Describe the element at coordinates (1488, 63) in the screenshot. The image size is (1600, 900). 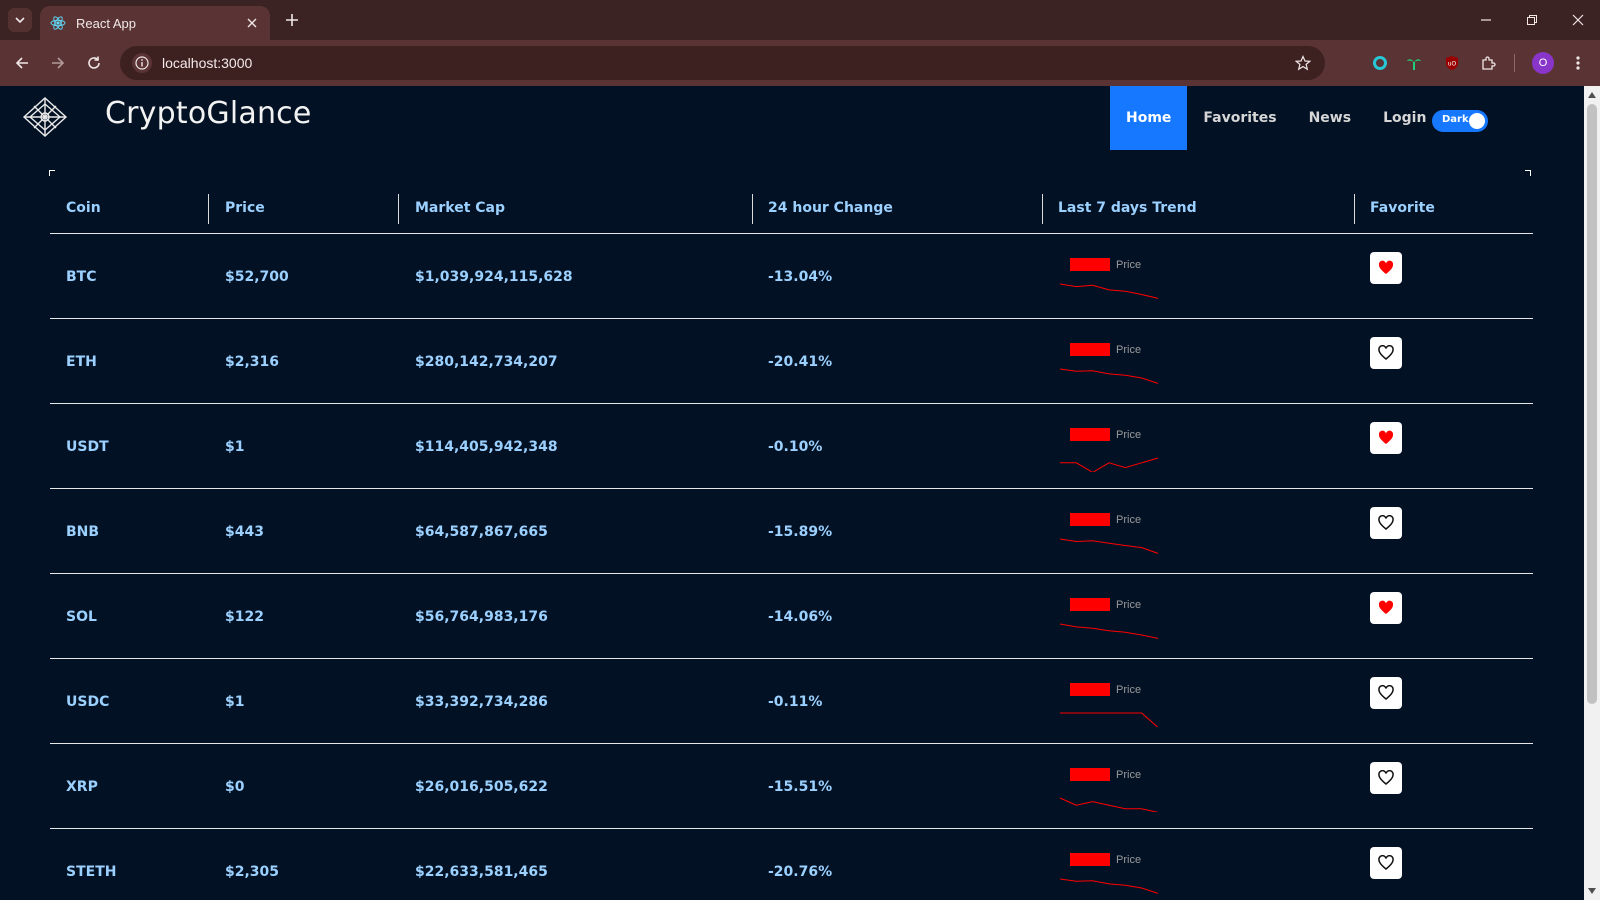
I see `extensions-puzzle-icon` at that location.